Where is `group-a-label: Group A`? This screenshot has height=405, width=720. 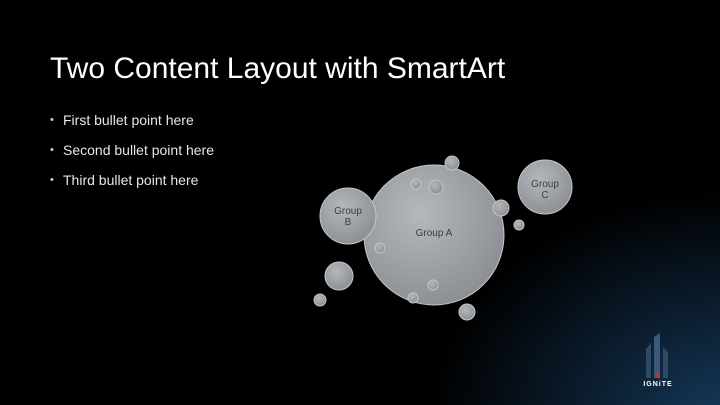
group-a-label: Group A is located at coordinates (434, 233).